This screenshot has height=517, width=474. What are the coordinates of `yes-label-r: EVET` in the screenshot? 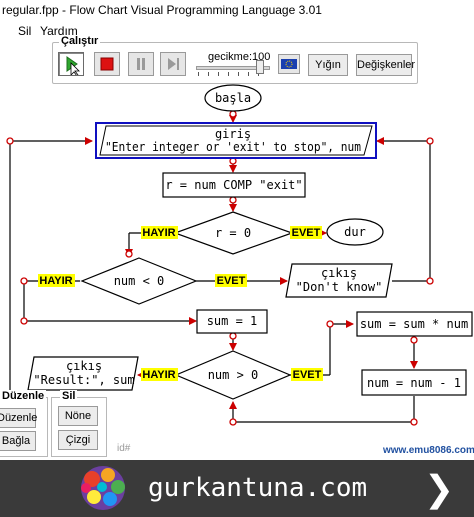 It's located at (306, 232).